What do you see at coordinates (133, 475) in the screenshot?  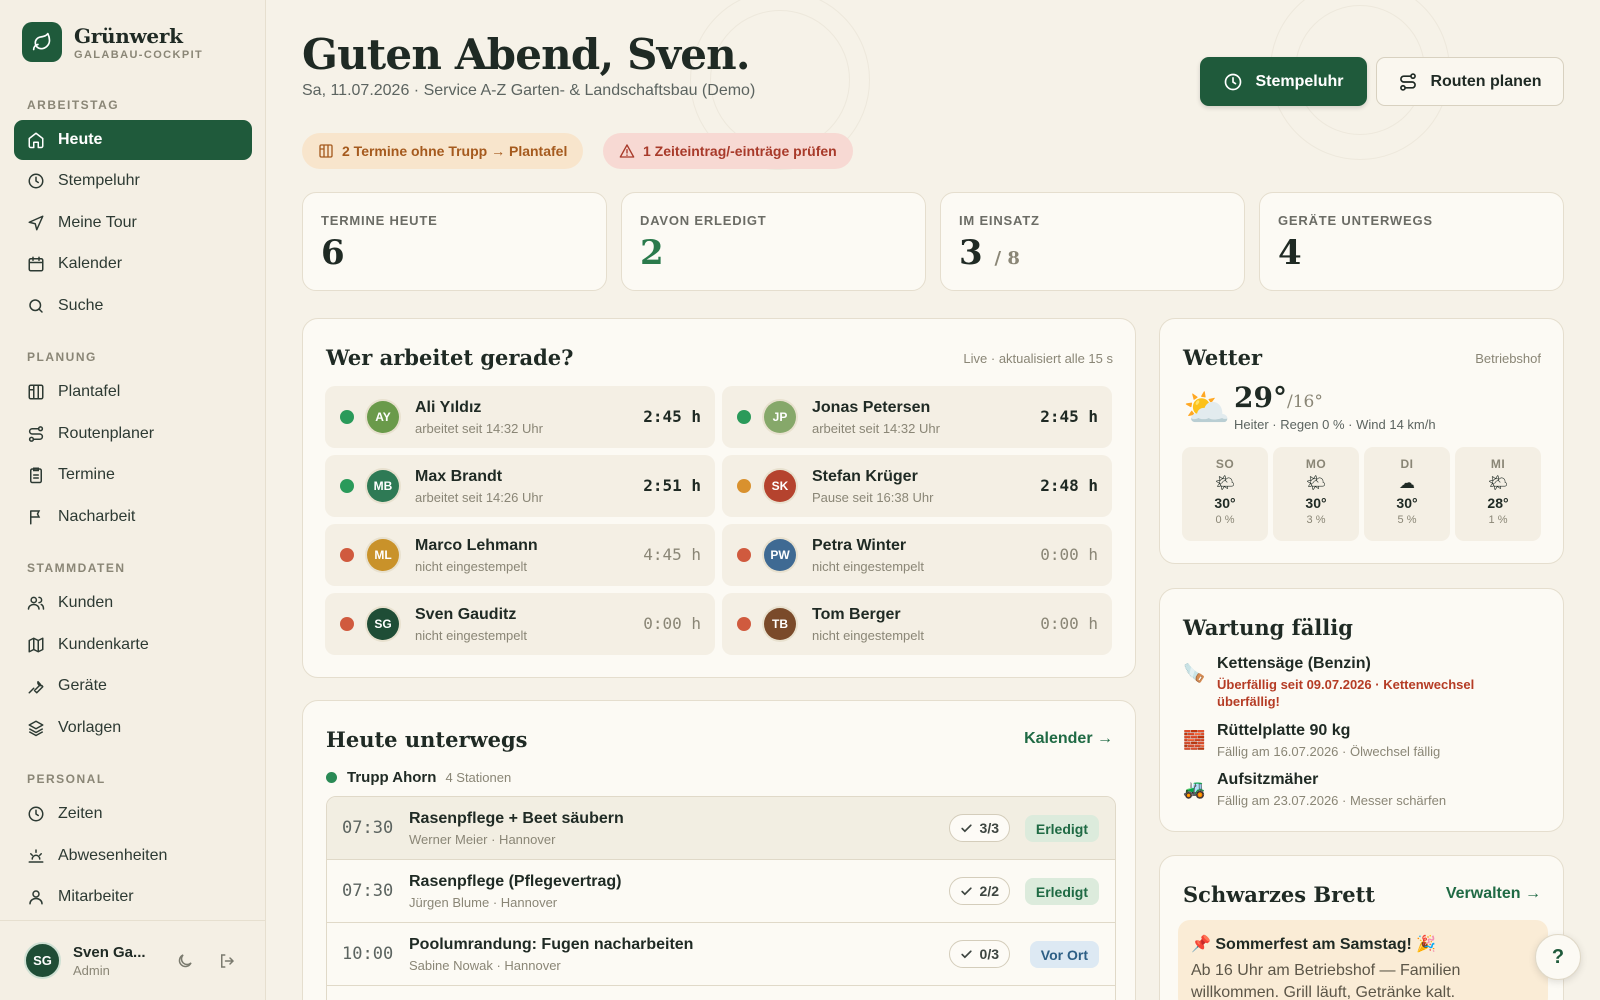 I see `sidebar-item-termine: Termine` at bounding box center [133, 475].